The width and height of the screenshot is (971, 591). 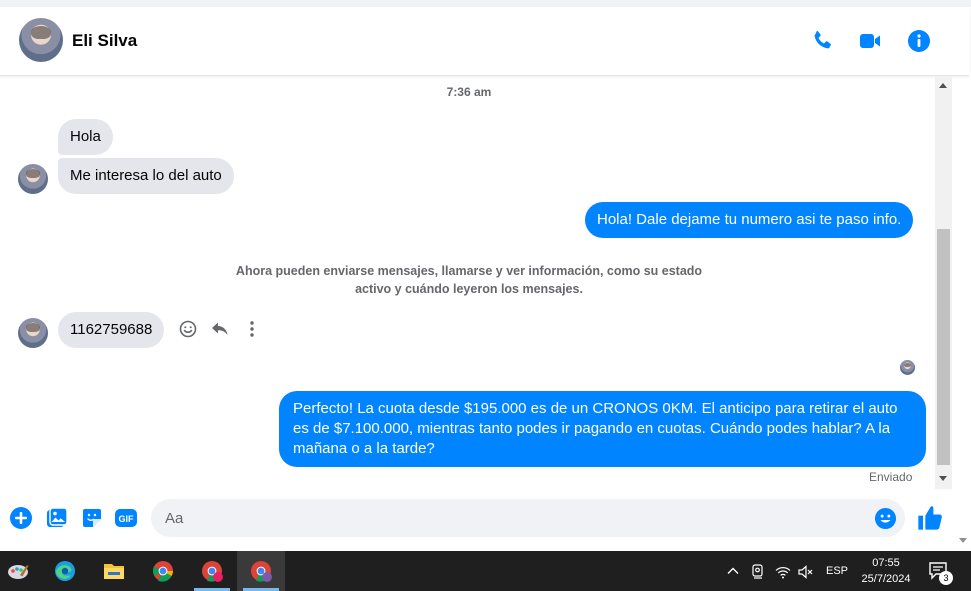 What do you see at coordinates (886, 579) in the screenshot?
I see `clock-date: 25/7/2024` at bounding box center [886, 579].